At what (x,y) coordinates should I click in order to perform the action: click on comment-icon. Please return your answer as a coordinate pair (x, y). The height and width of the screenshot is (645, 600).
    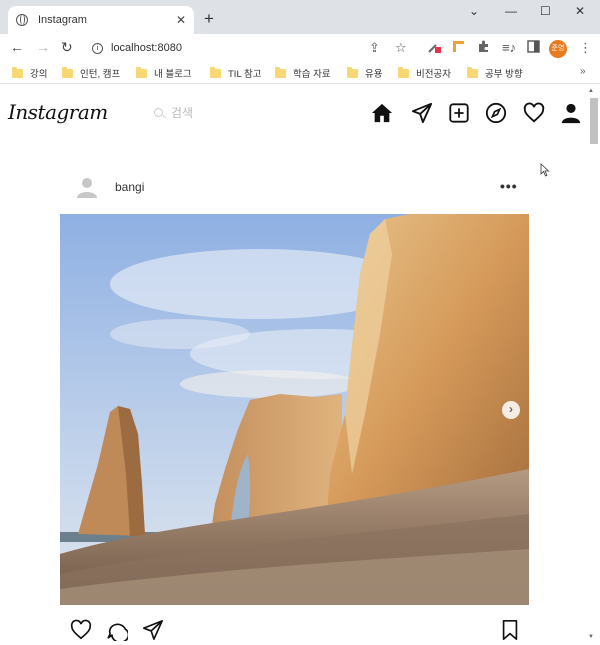
    Looking at the image, I should click on (117, 630).